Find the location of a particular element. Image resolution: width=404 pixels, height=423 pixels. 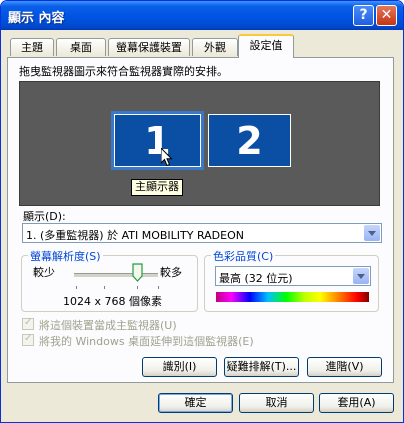

close-button: ✕ is located at coordinates (386, 15).